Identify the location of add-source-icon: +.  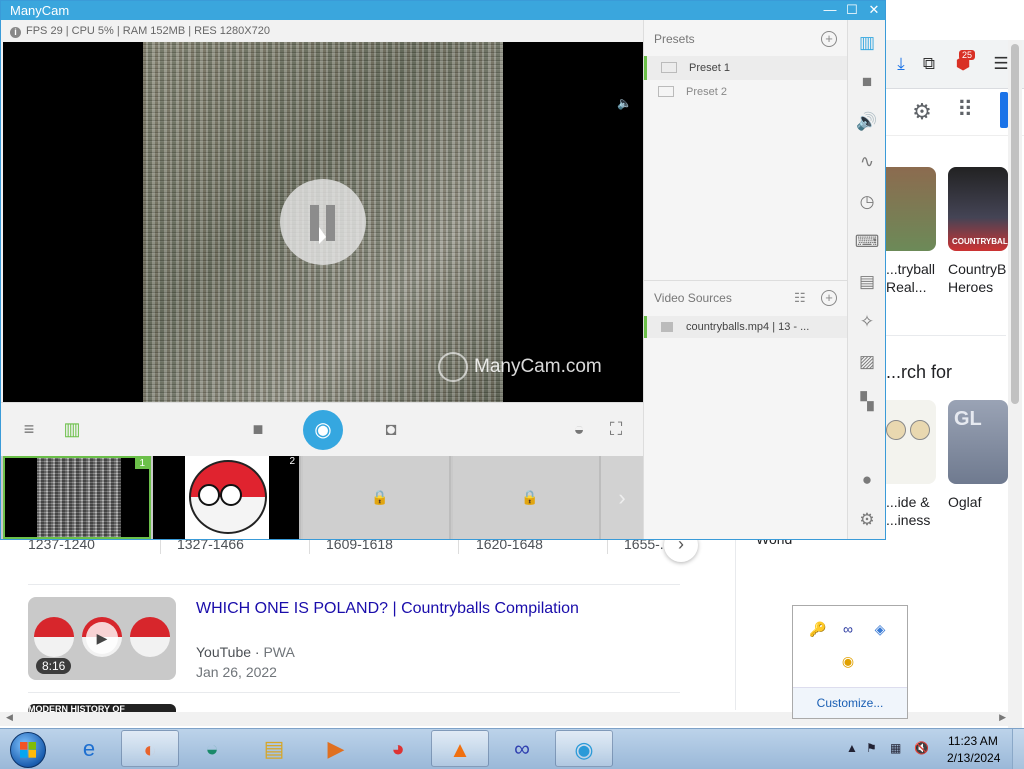
(829, 298).